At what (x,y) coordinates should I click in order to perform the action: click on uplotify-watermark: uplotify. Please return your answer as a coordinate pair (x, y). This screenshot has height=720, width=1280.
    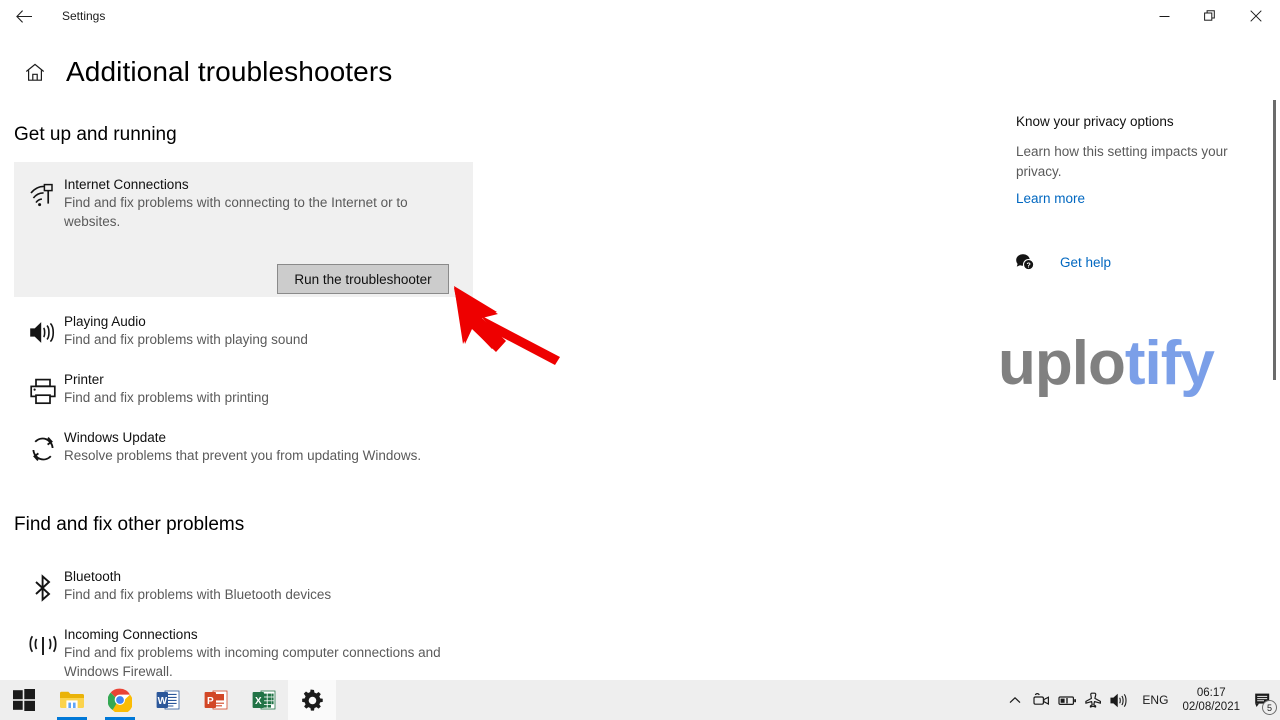
    Looking at the image, I should click on (1106, 363).